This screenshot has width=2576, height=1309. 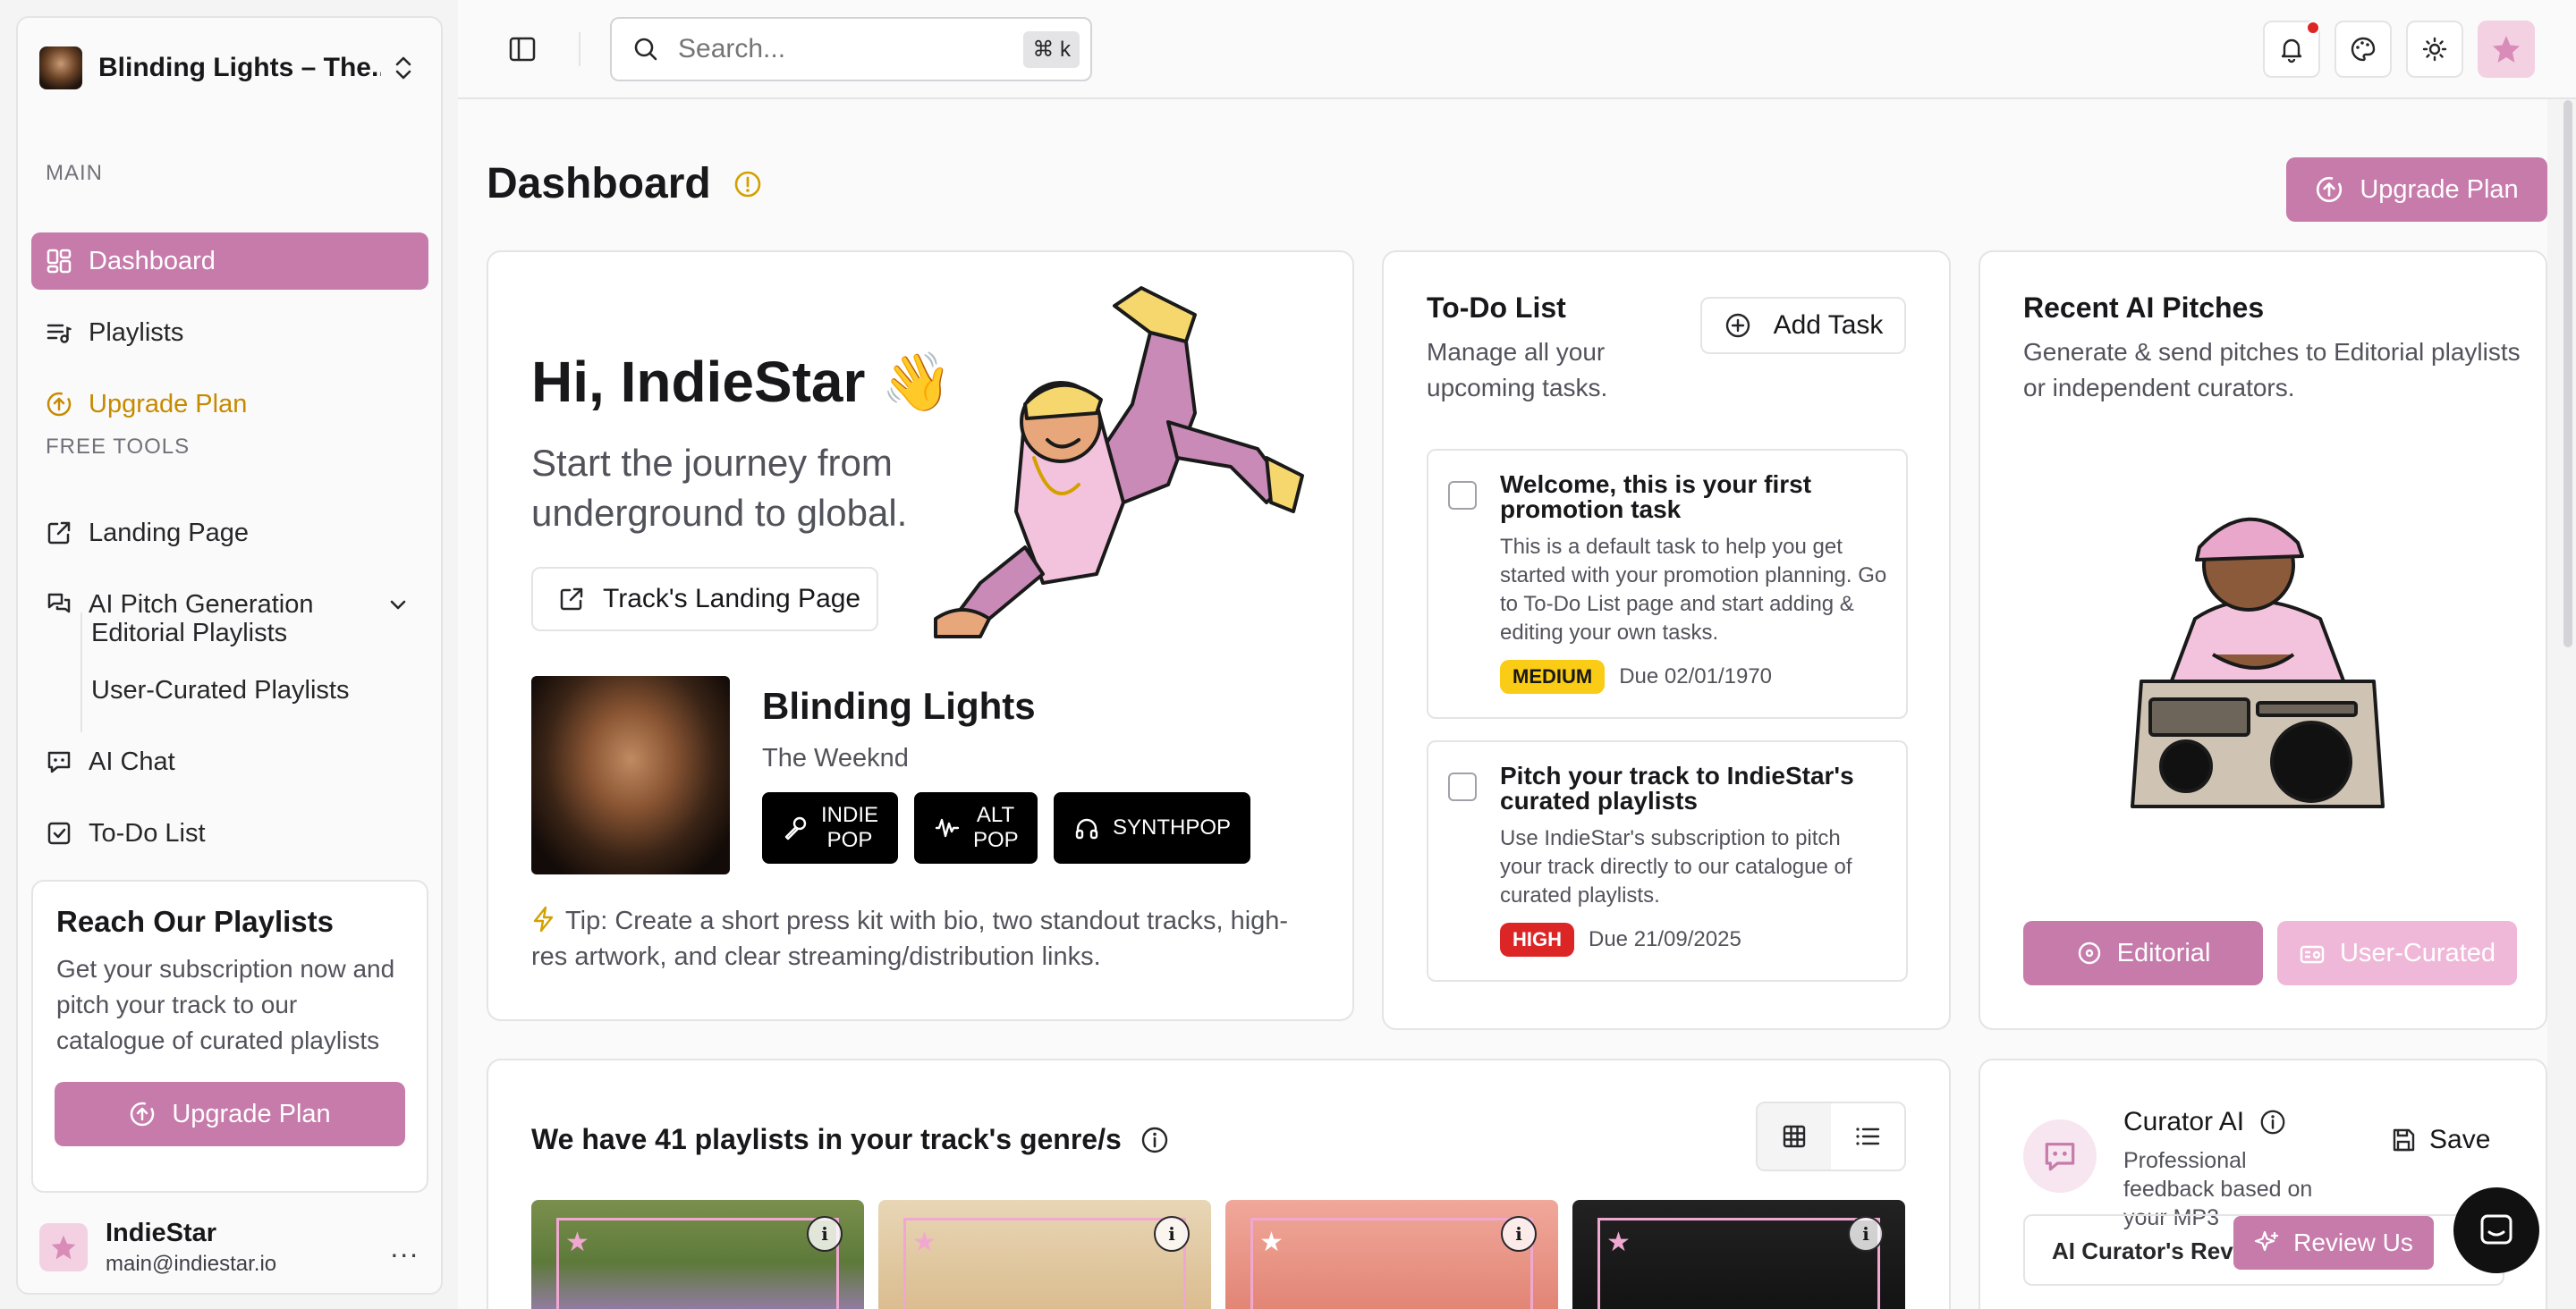 I want to click on save-label: Save, so click(x=2460, y=1139).